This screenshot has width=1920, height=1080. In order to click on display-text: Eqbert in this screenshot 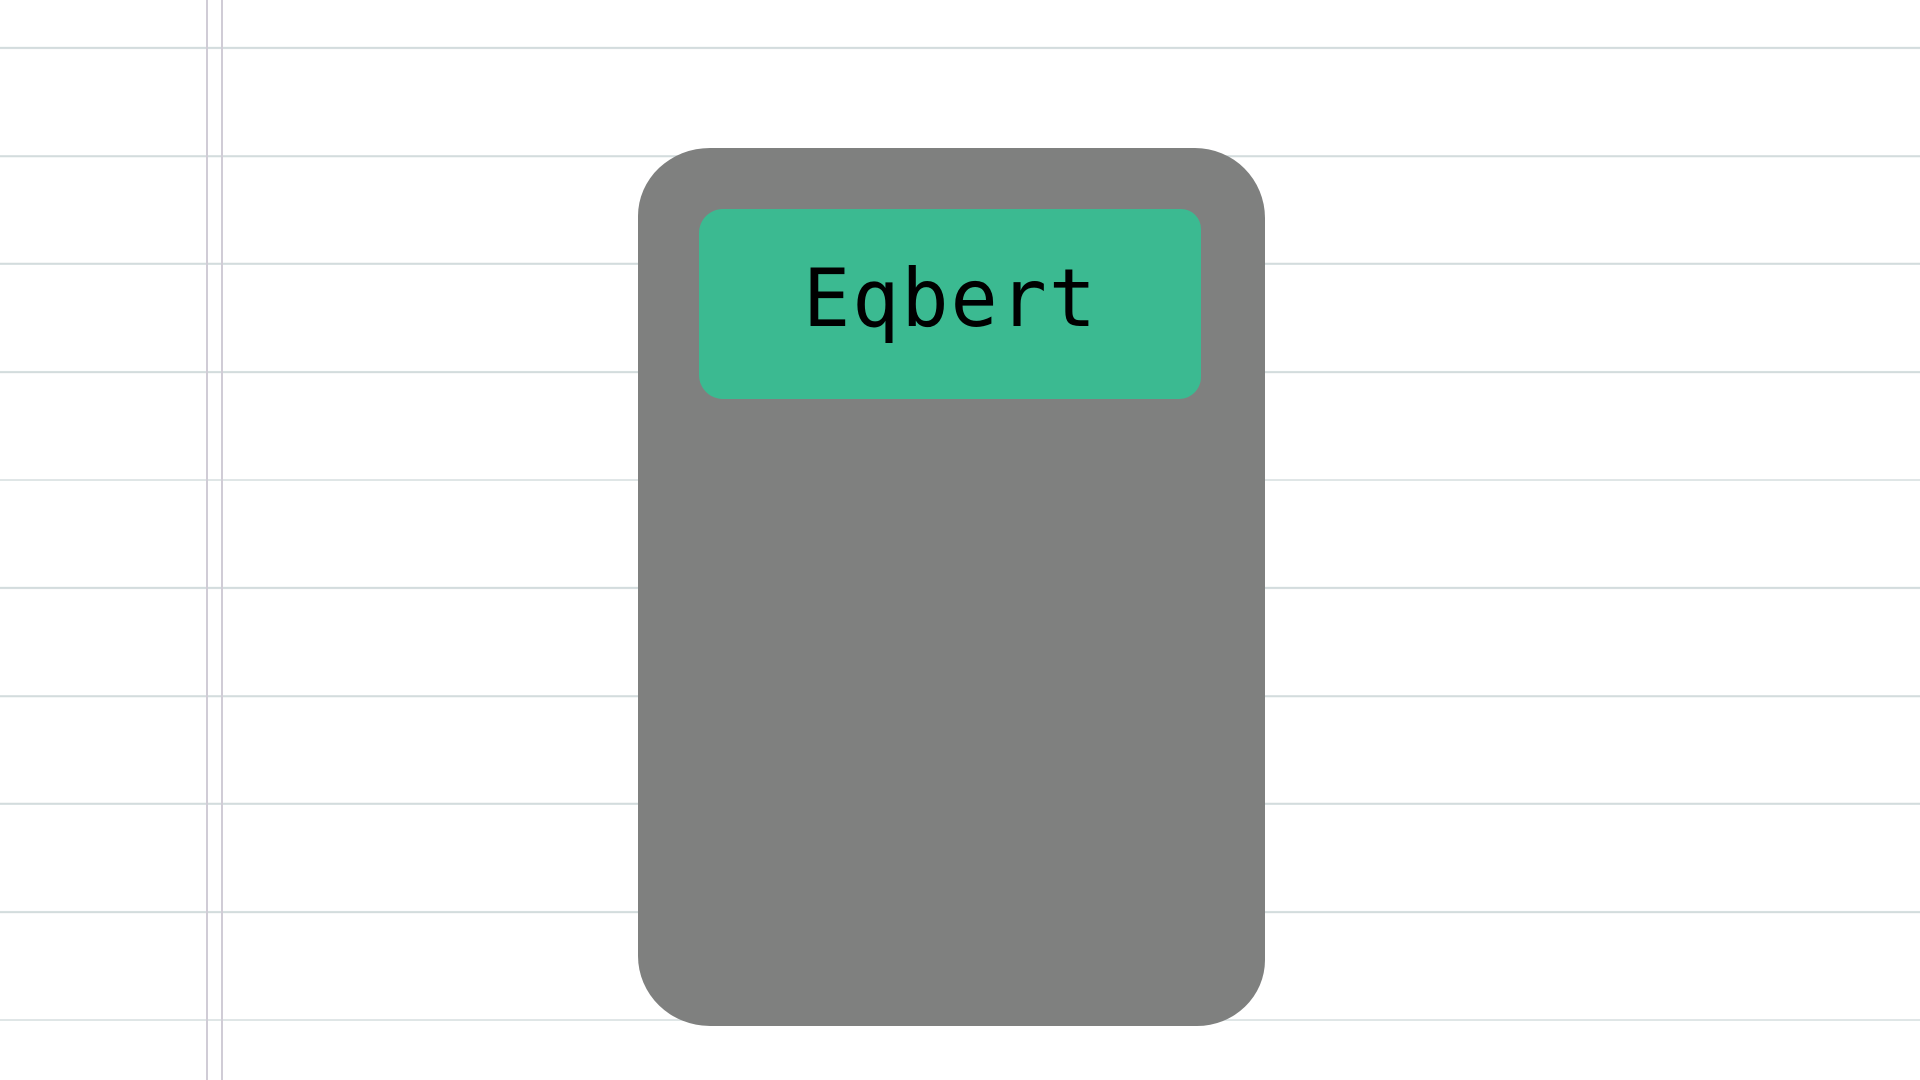, I will do `click(950, 298)`.